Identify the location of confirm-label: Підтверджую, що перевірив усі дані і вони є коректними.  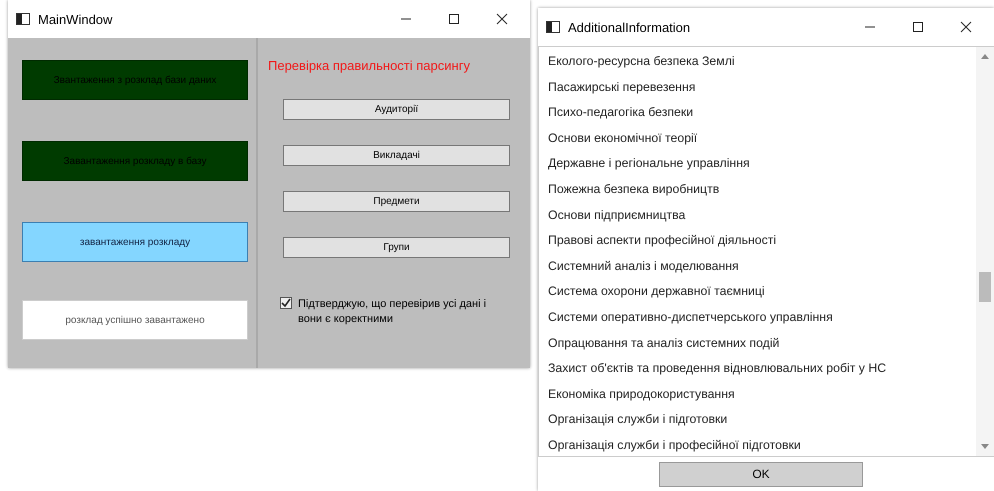
(393, 312).